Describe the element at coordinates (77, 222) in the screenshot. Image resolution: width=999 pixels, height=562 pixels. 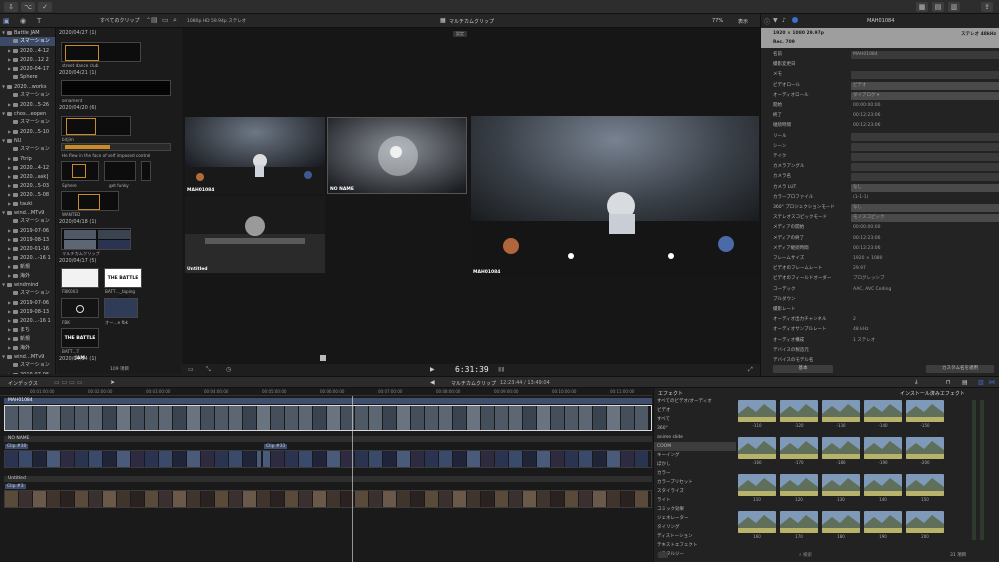
I see `date-group-header: 2020/04/18 (1)` at that location.